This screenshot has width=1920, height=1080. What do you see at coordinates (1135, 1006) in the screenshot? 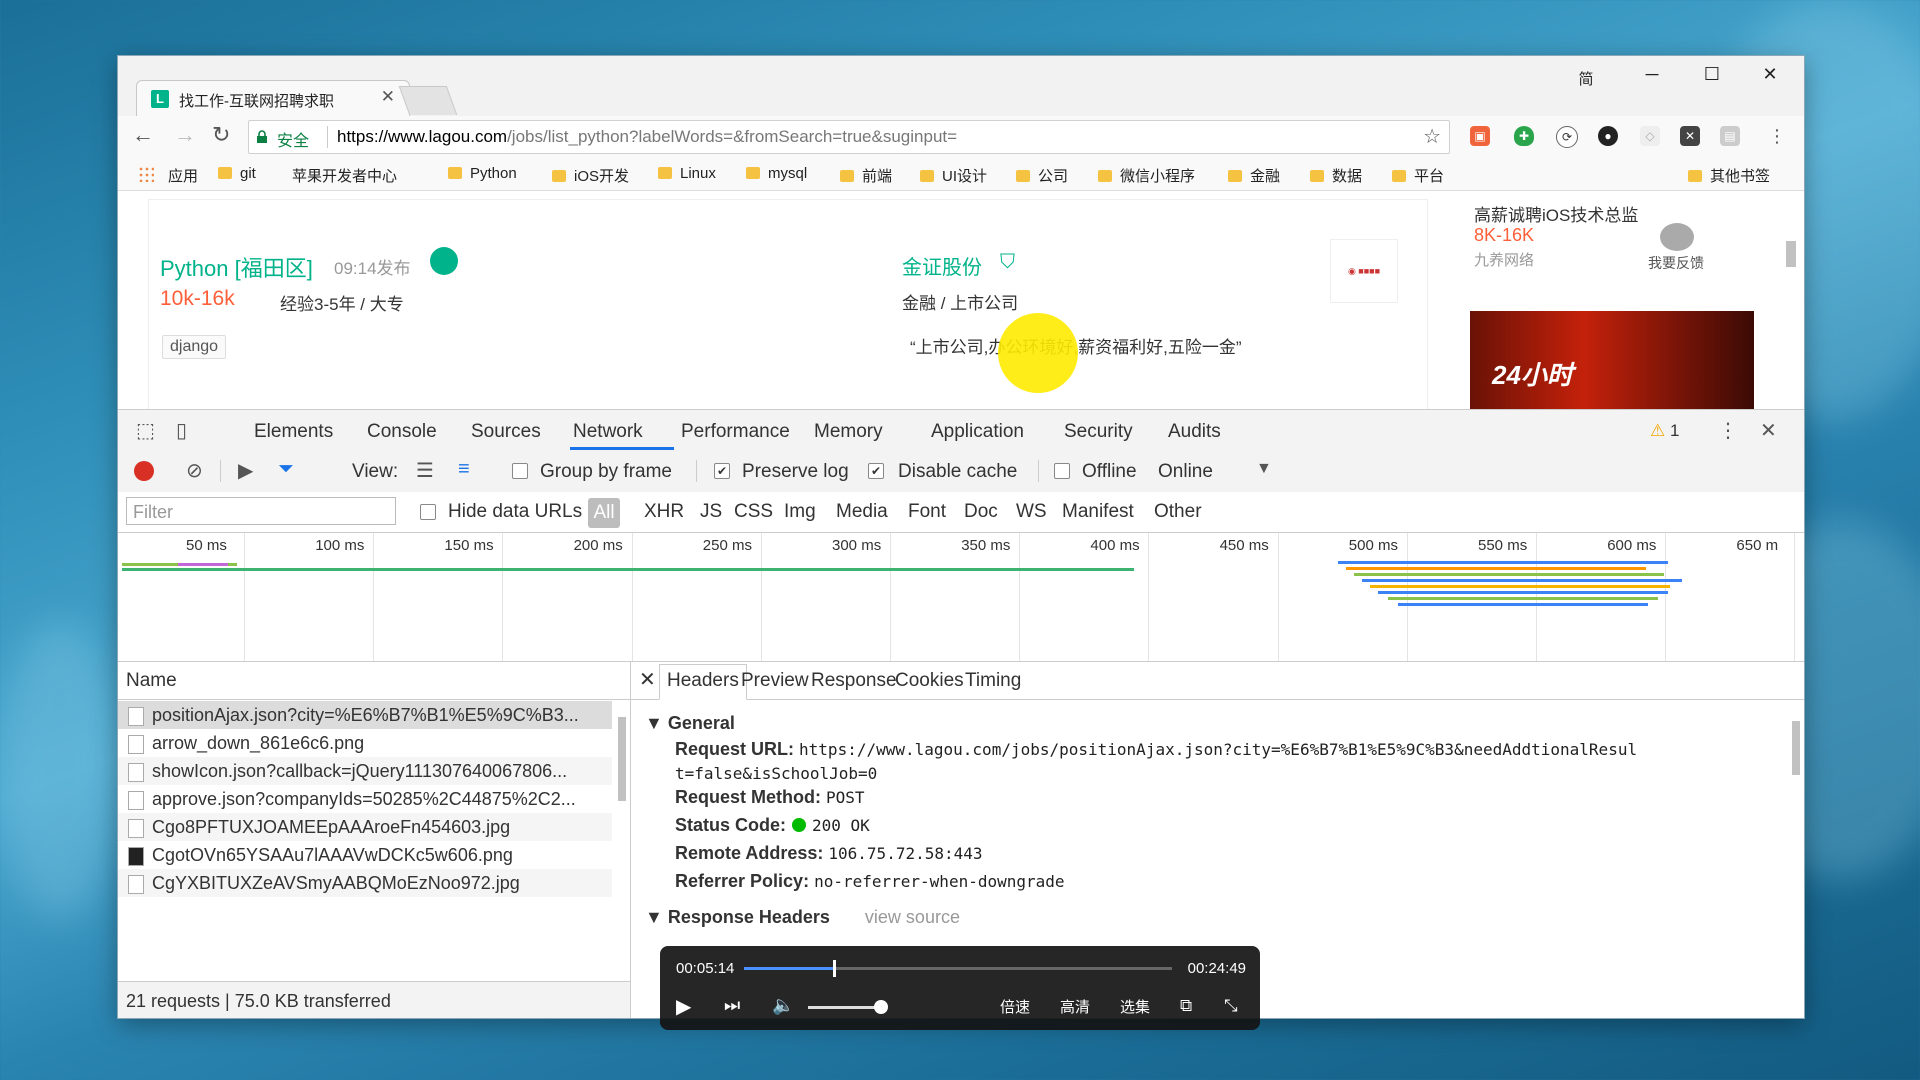
I see `episodes-button: 选集` at bounding box center [1135, 1006].